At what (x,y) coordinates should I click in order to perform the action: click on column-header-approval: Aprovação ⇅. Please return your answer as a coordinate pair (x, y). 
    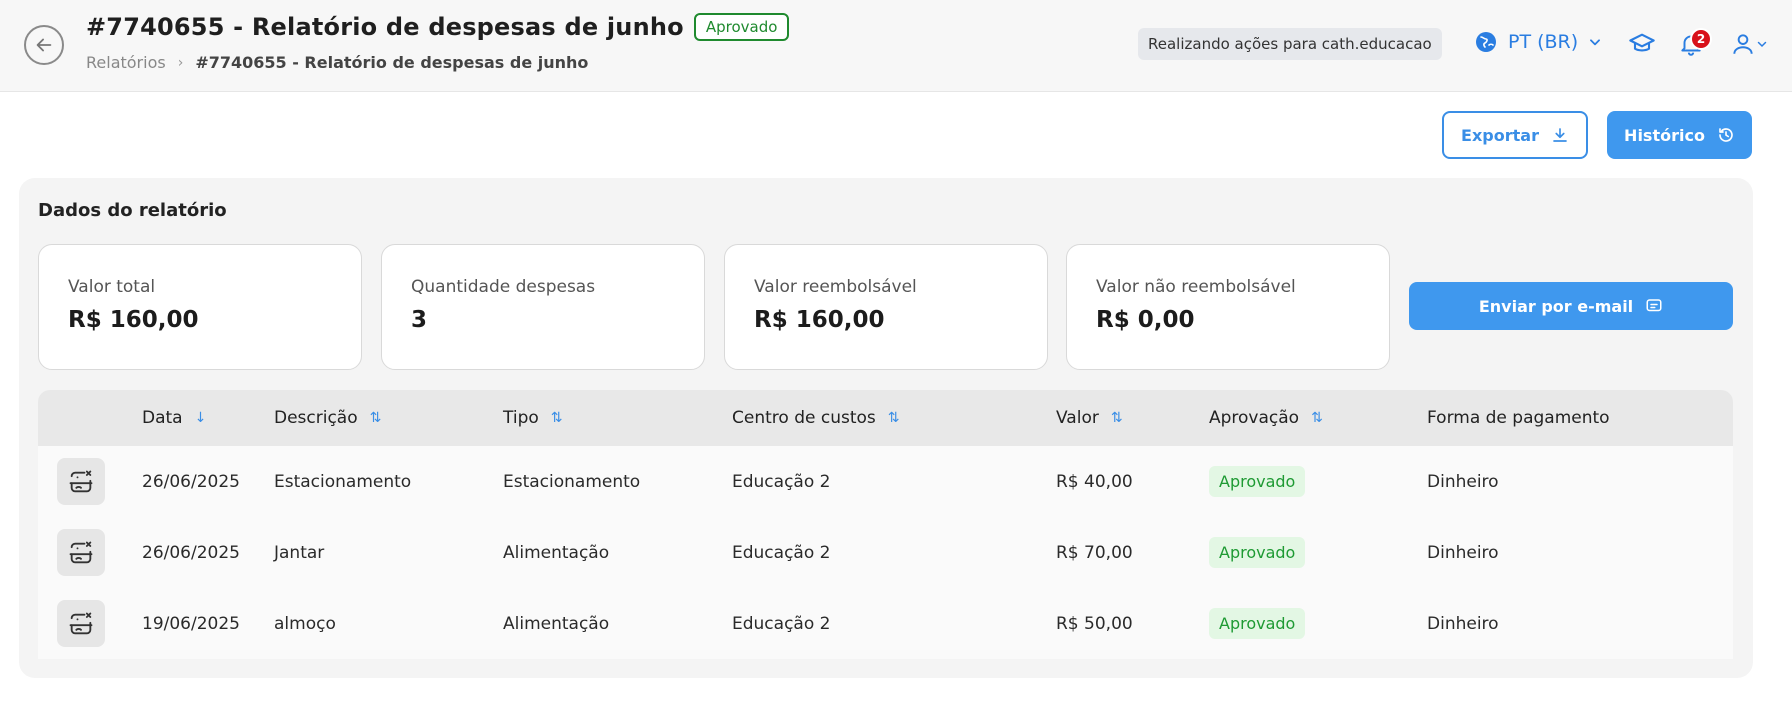
    Looking at the image, I should click on (1266, 418).